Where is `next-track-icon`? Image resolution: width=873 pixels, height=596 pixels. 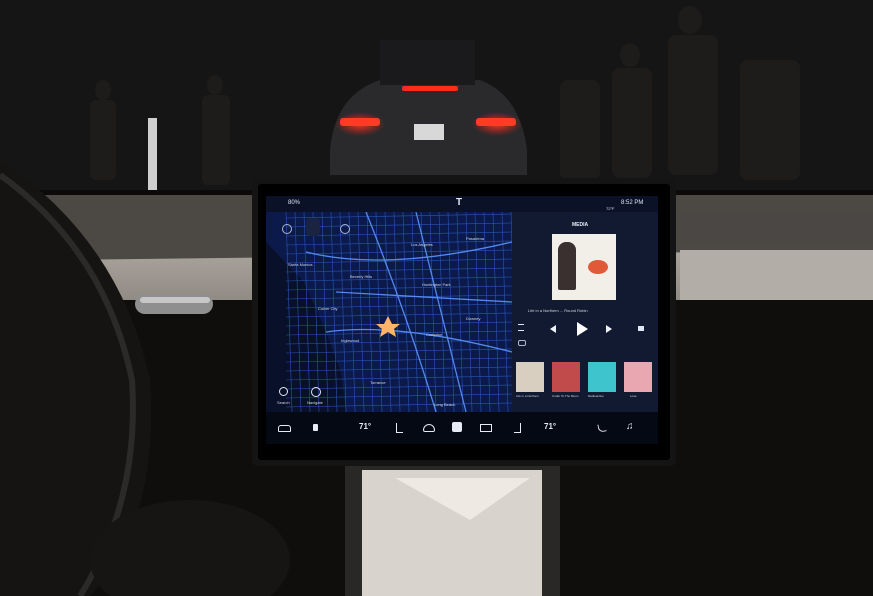 next-track-icon is located at coordinates (609, 329).